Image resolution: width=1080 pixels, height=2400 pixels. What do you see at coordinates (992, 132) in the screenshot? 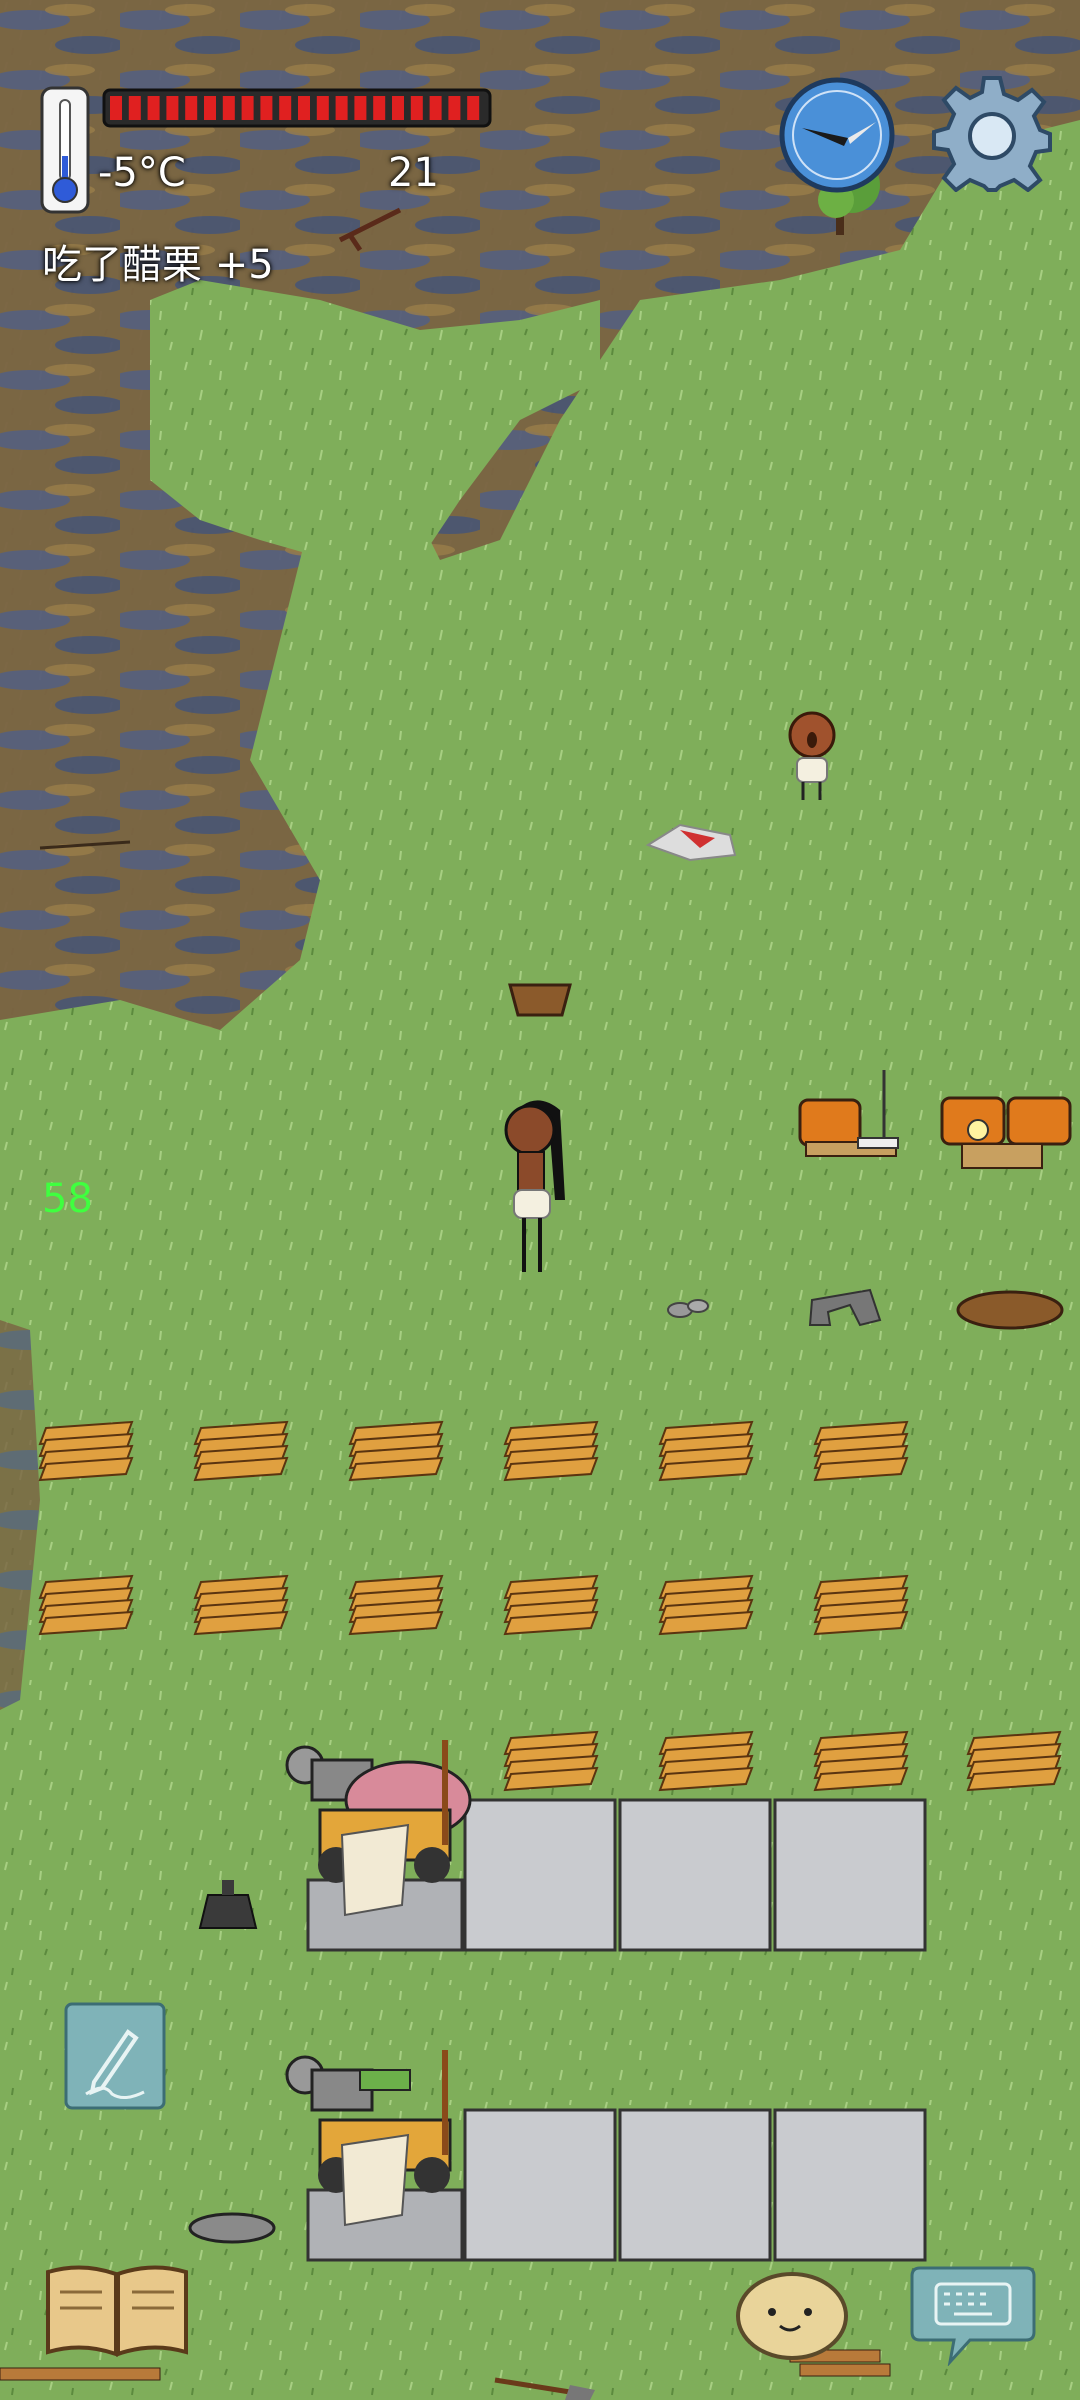
I see `gear-icon` at bounding box center [992, 132].